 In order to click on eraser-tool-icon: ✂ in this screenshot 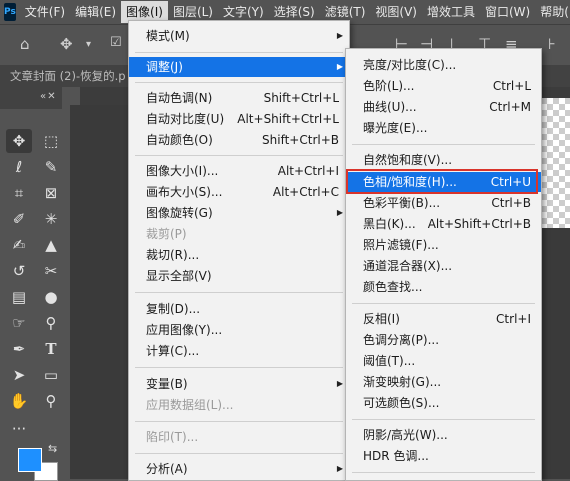, I will do `click(51, 271)`.